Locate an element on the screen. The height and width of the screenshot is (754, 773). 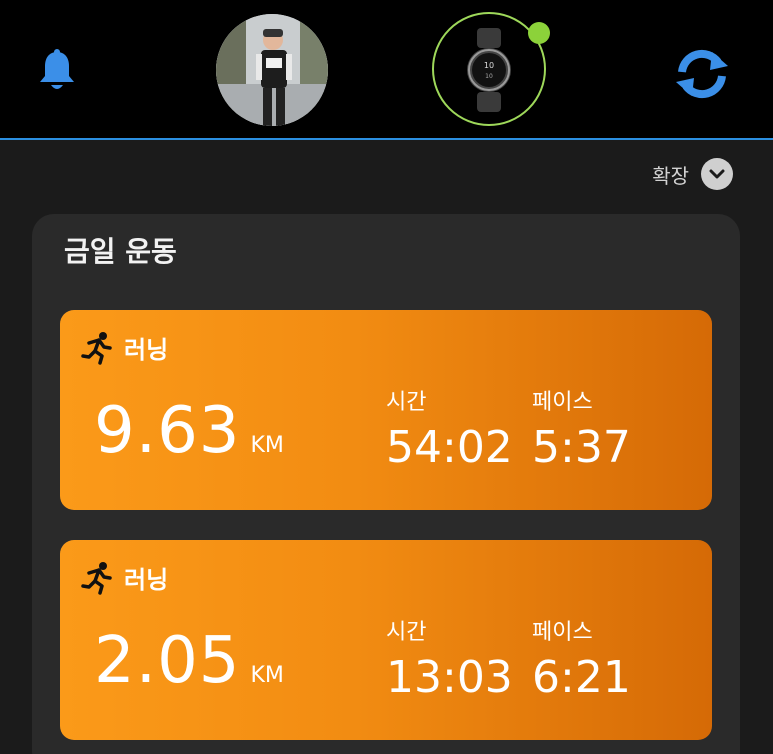
sync-button is located at coordinates (702, 74).